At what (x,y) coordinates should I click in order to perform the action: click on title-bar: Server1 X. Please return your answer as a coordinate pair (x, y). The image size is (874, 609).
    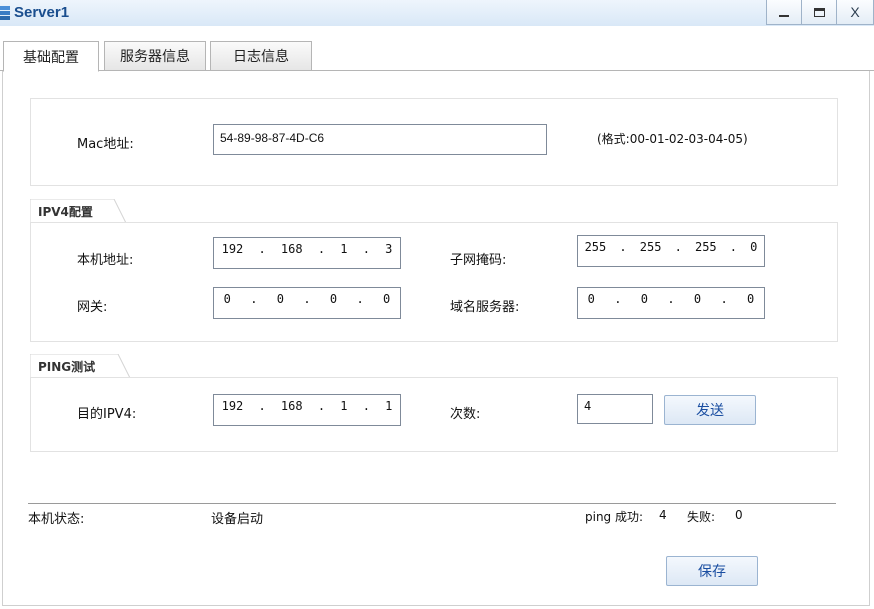
    Looking at the image, I should click on (437, 13).